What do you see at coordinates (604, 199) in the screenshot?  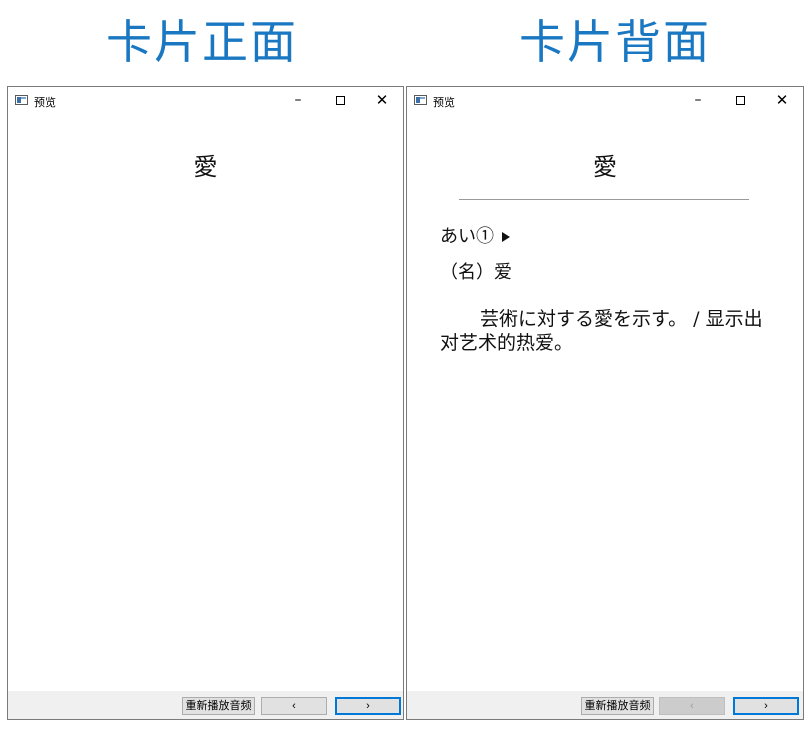 I see `divider` at bounding box center [604, 199].